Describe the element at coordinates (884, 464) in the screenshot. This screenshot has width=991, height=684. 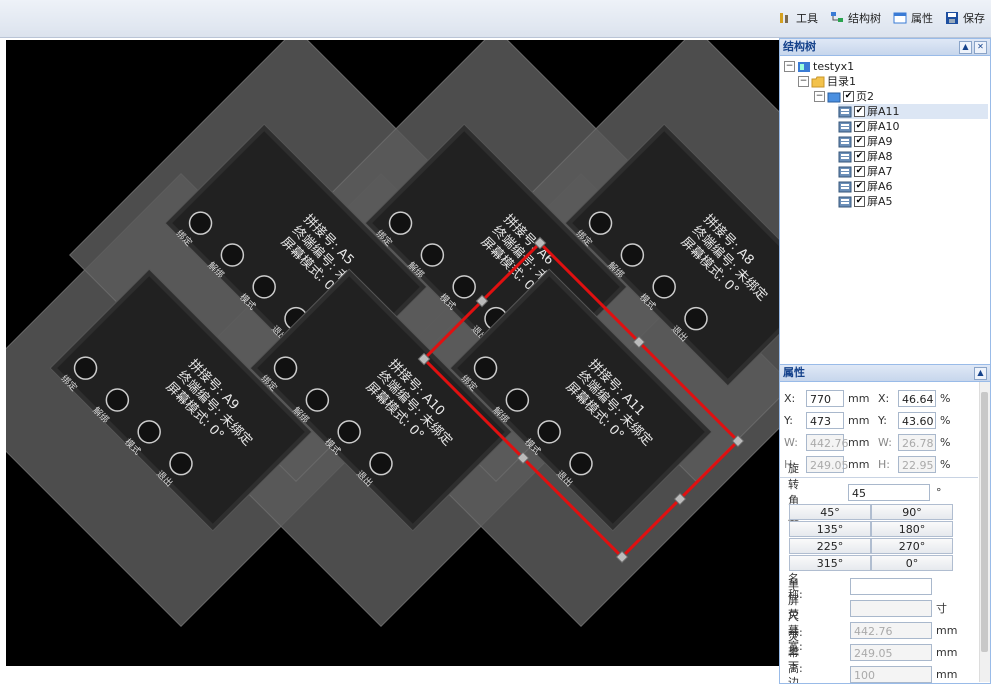
I see `h-pct-label: H:` at that location.